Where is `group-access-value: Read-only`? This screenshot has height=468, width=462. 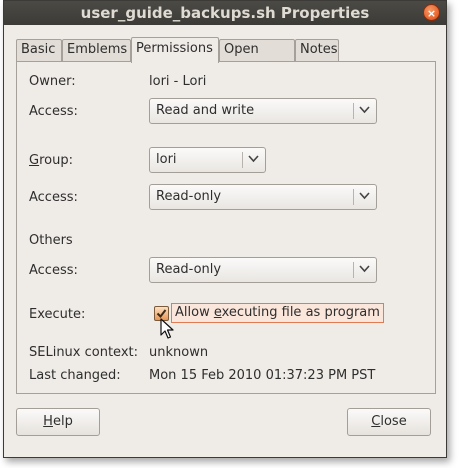 group-access-value: Read-only is located at coordinates (189, 196).